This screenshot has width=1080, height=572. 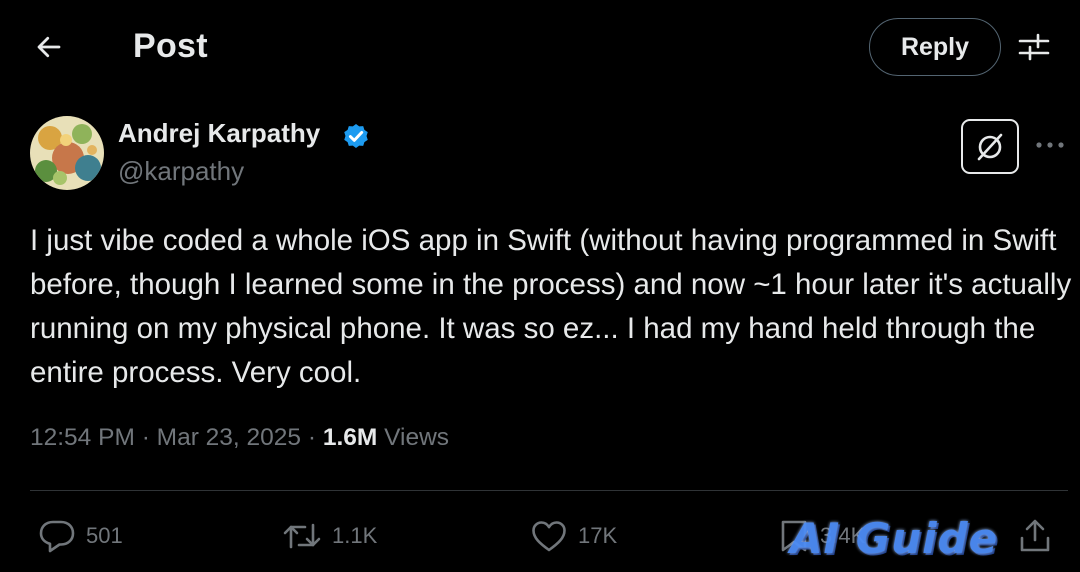 I want to click on reply-button: Reply, so click(x=935, y=47).